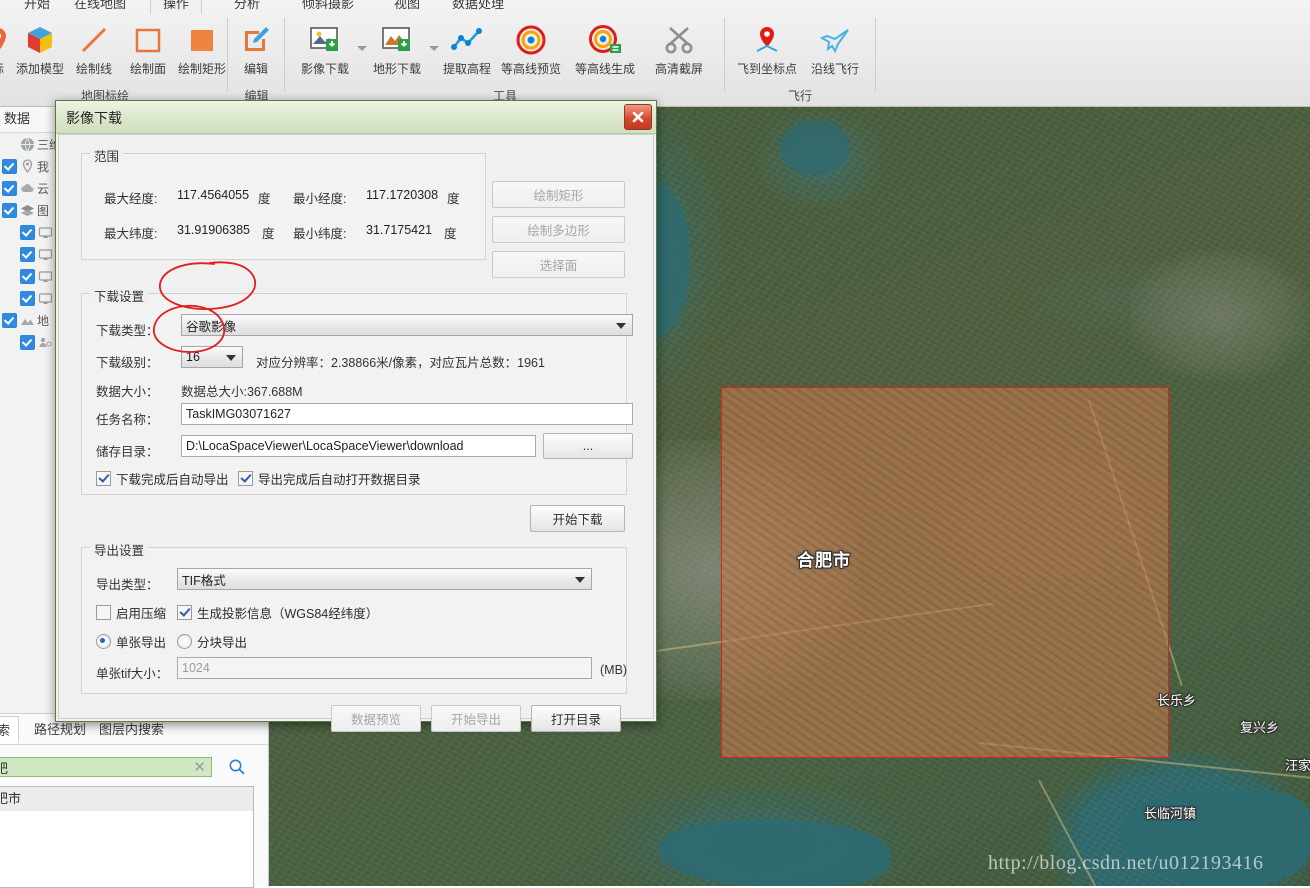  I want to click on download-type-select: 谷歌影像, so click(407, 325).